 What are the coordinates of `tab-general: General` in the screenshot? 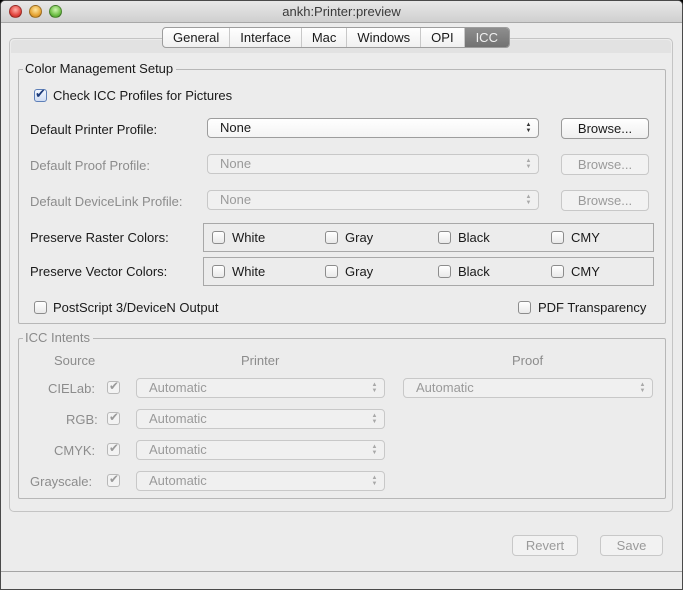 It's located at (197, 37).